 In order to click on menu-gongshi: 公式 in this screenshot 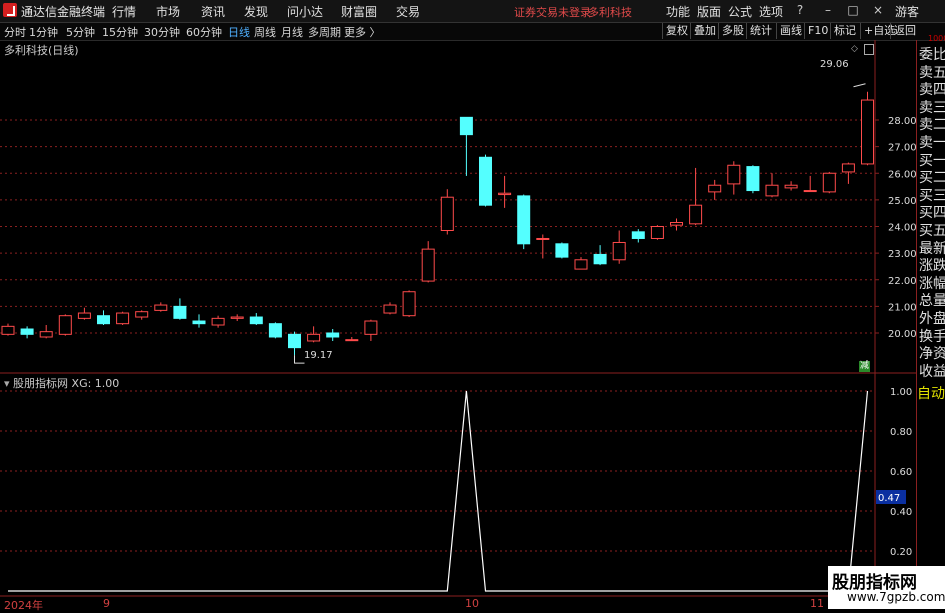, I will do `click(740, 11)`.